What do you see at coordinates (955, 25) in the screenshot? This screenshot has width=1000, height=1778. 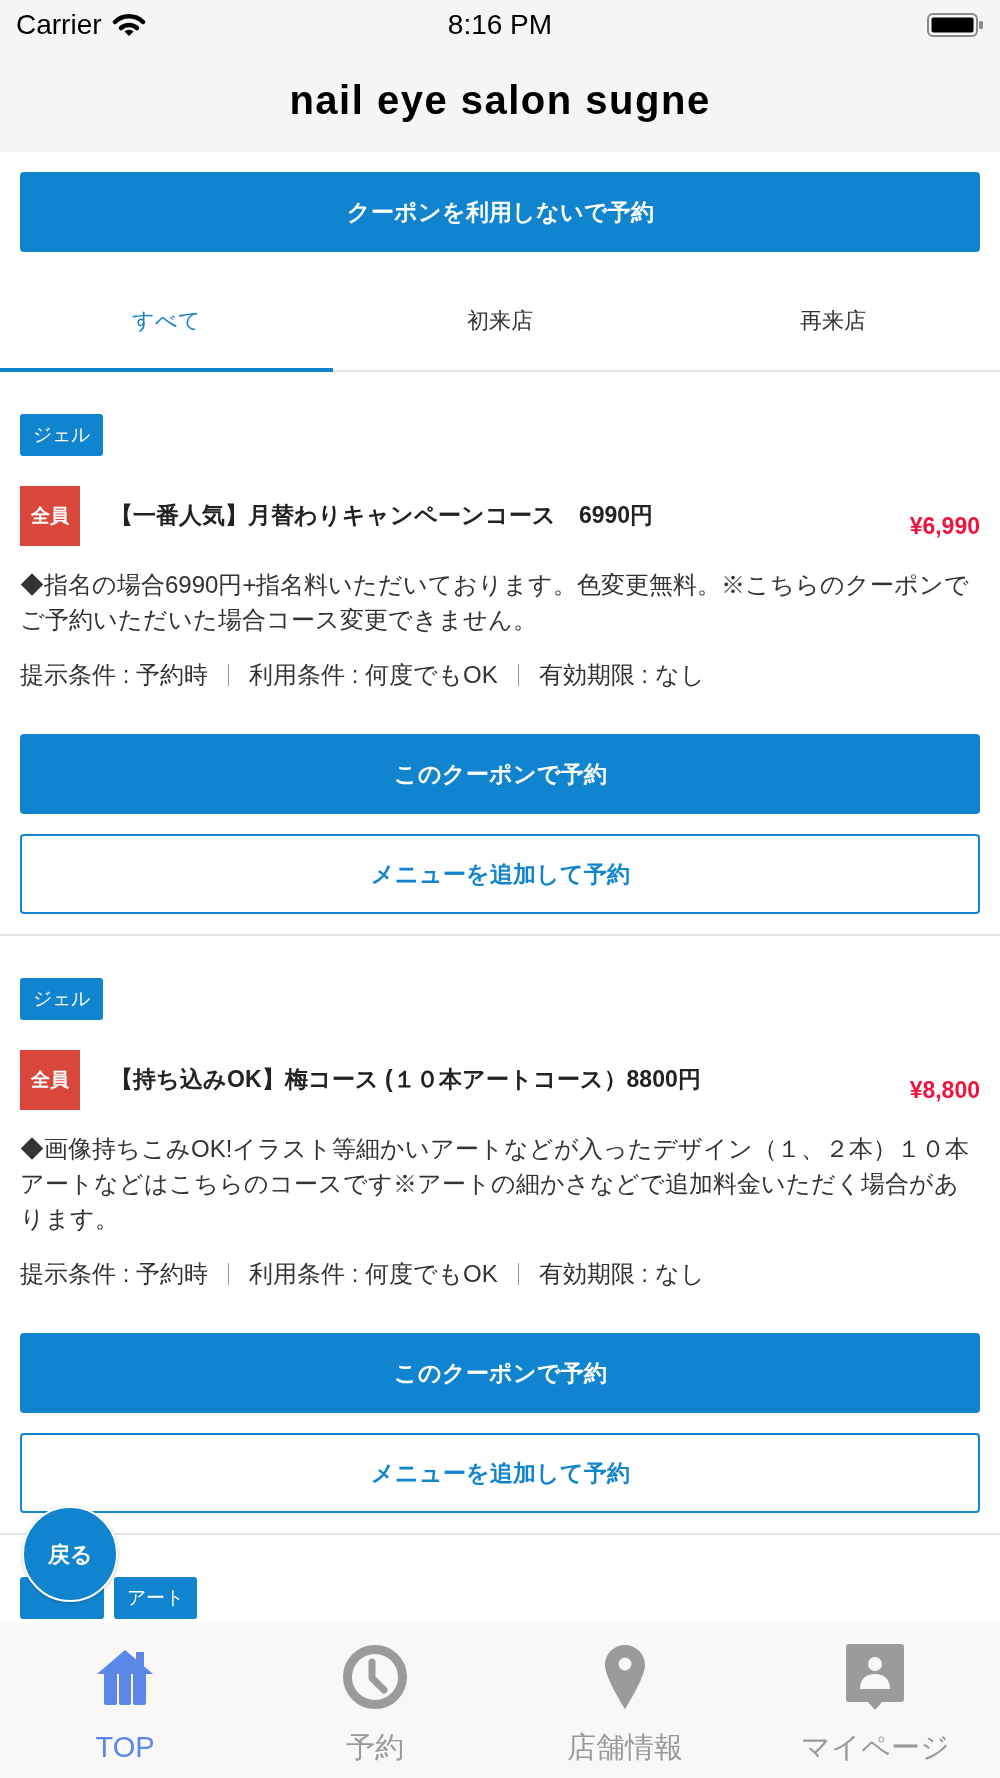 I see `battery-icon` at bounding box center [955, 25].